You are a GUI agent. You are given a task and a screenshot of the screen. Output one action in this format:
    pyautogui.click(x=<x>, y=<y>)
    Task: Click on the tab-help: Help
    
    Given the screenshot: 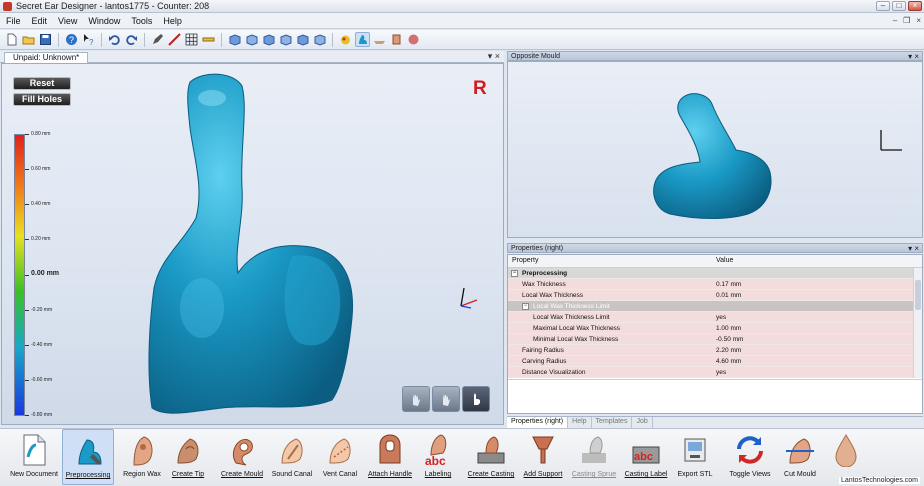 What is the action you would take?
    pyautogui.click(x=580, y=422)
    